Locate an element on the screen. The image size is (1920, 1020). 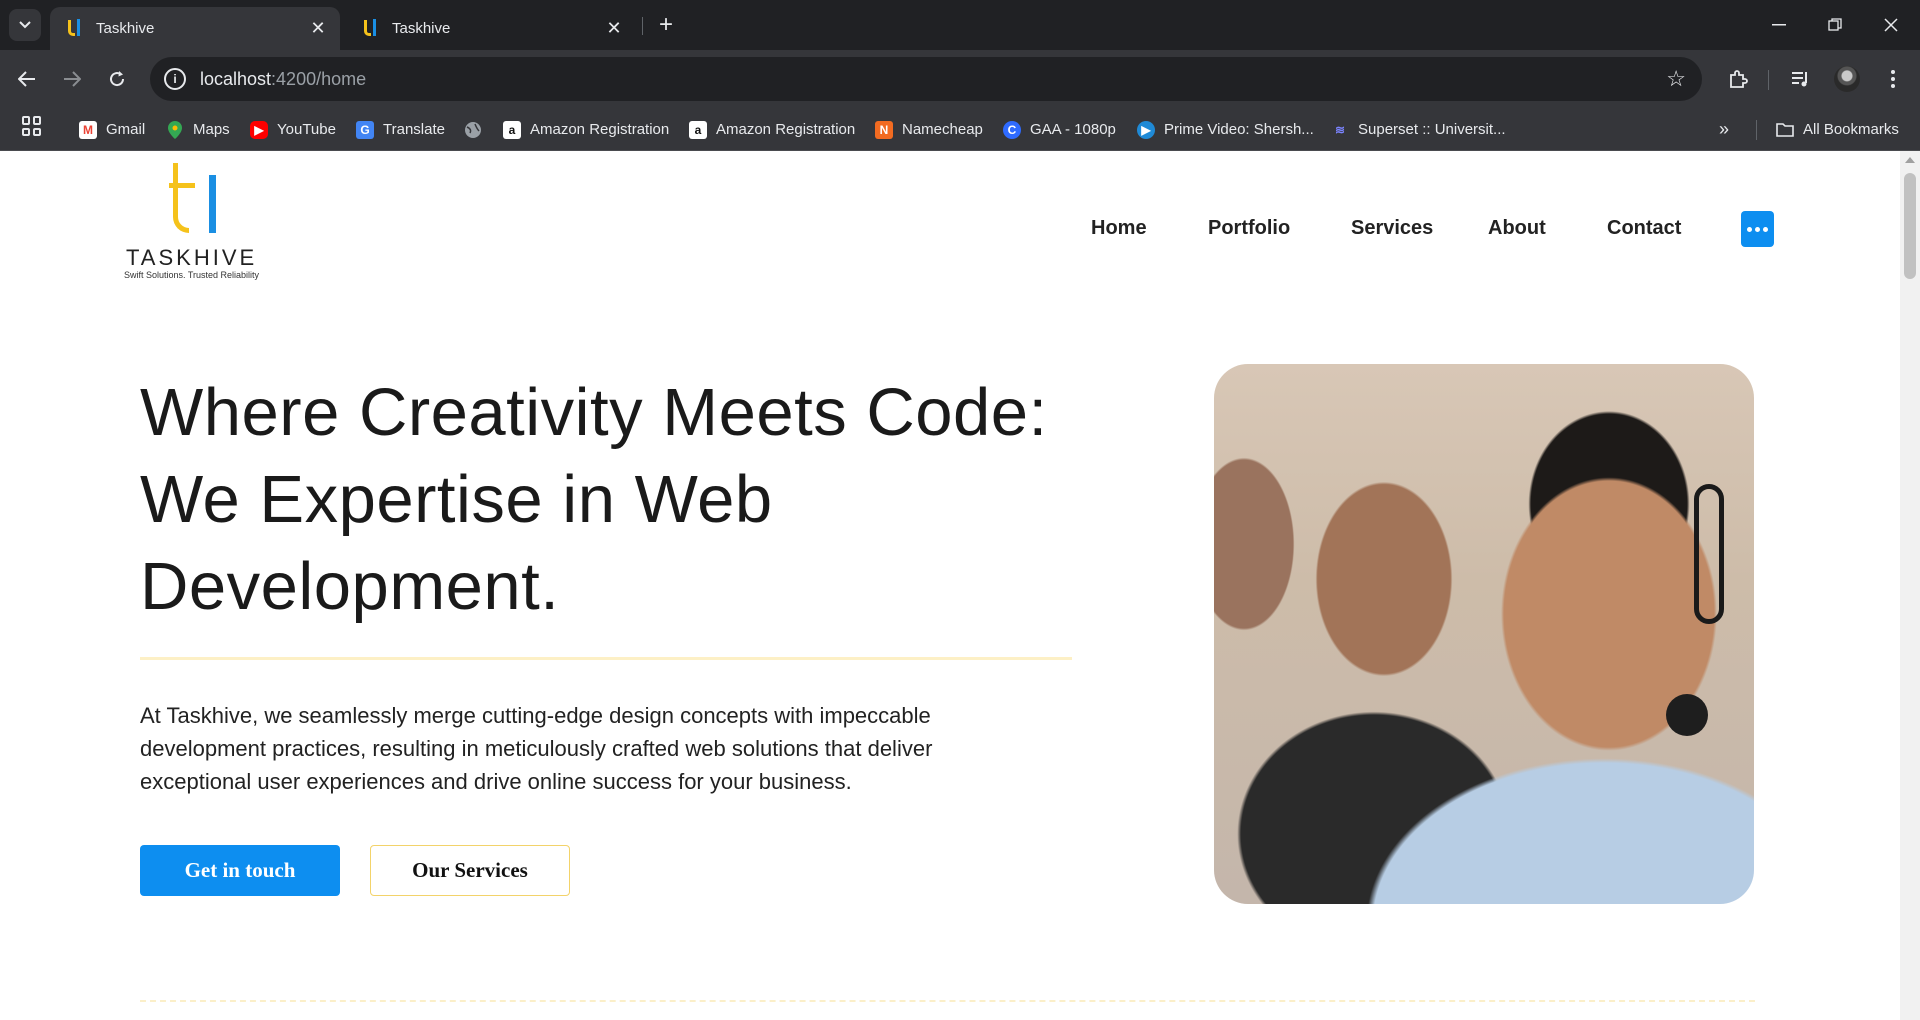
forward-button is located at coordinates (72, 79).